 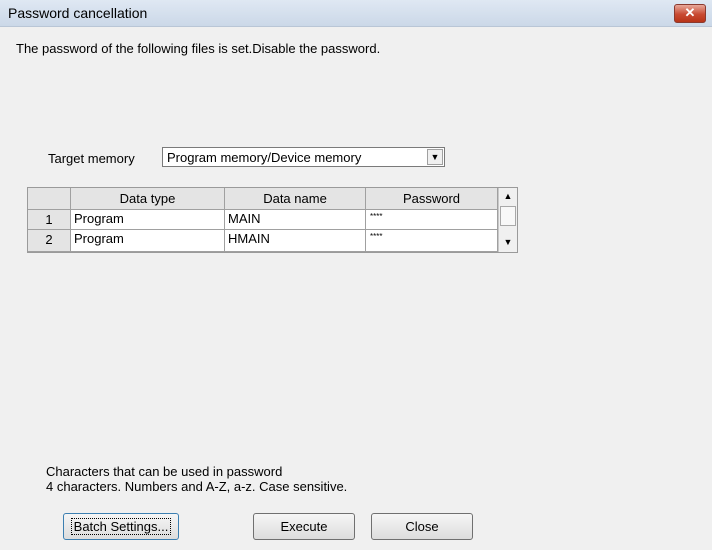 What do you see at coordinates (264, 157) in the screenshot?
I see `target-memory-value: Program memory/Device memory` at bounding box center [264, 157].